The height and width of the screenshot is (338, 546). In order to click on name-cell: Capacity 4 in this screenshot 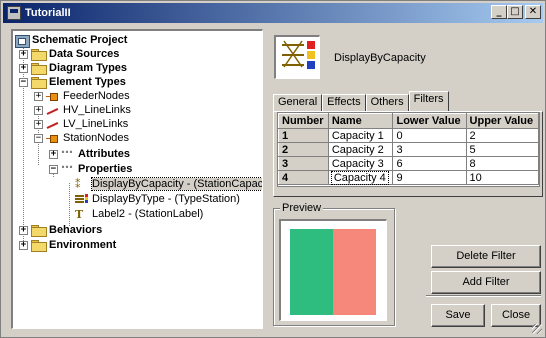, I will do `click(361, 177)`.